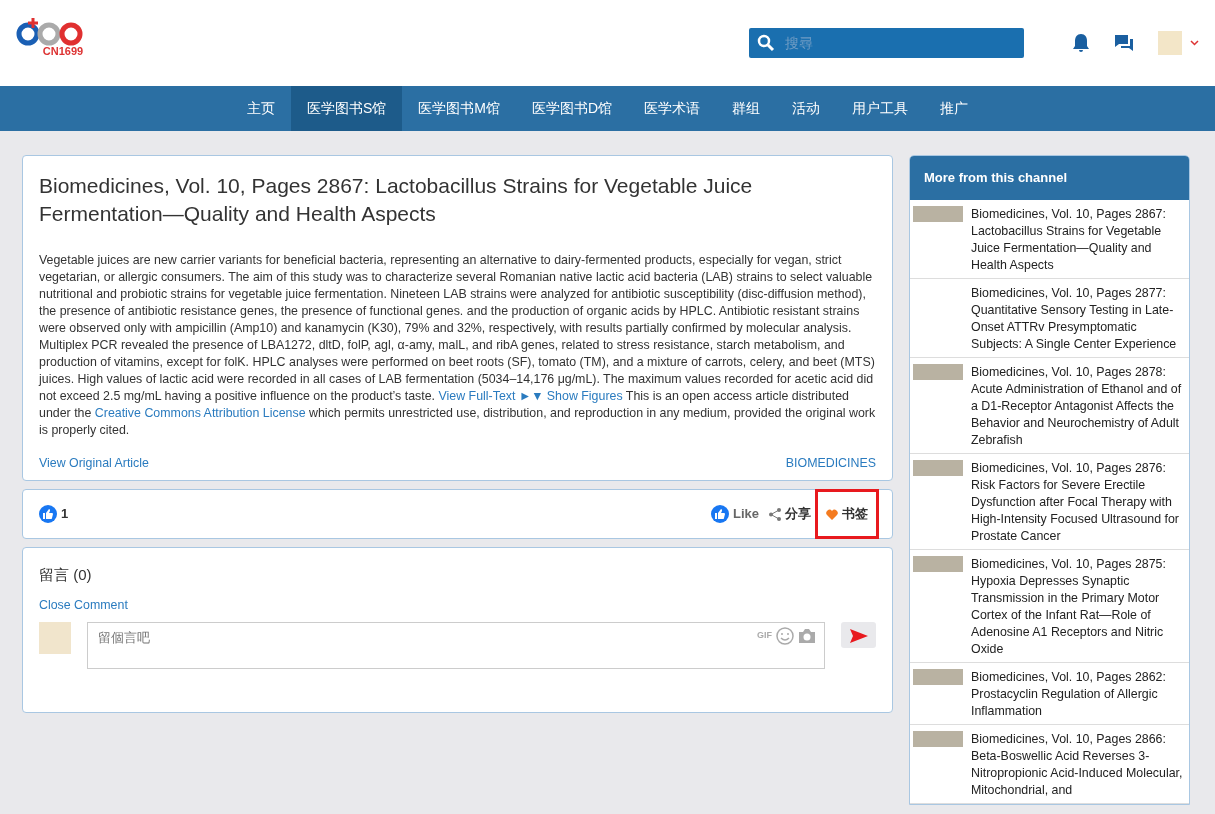 The height and width of the screenshot is (814, 1215). What do you see at coordinates (1078, 764) in the screenshot?
I see `related-article-link: Biomedicines, Vol. 10, Pages 2866: Beta-Boswellic Acid Reverses 3-Nitropropionic Acid-Induced Molecular, Mitochondrial, and` at bounding box center [1078, 764].